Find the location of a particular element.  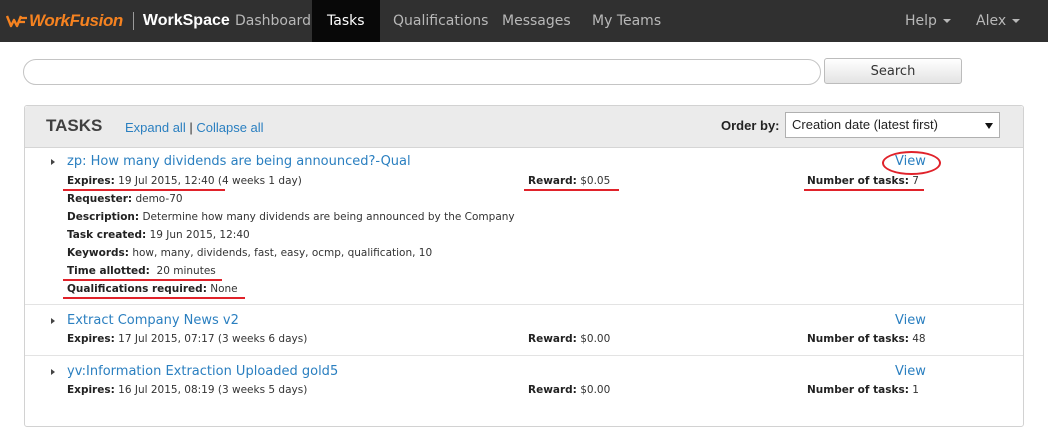

nav-dashboard: Dashboard is located at coordinates (273, 21).